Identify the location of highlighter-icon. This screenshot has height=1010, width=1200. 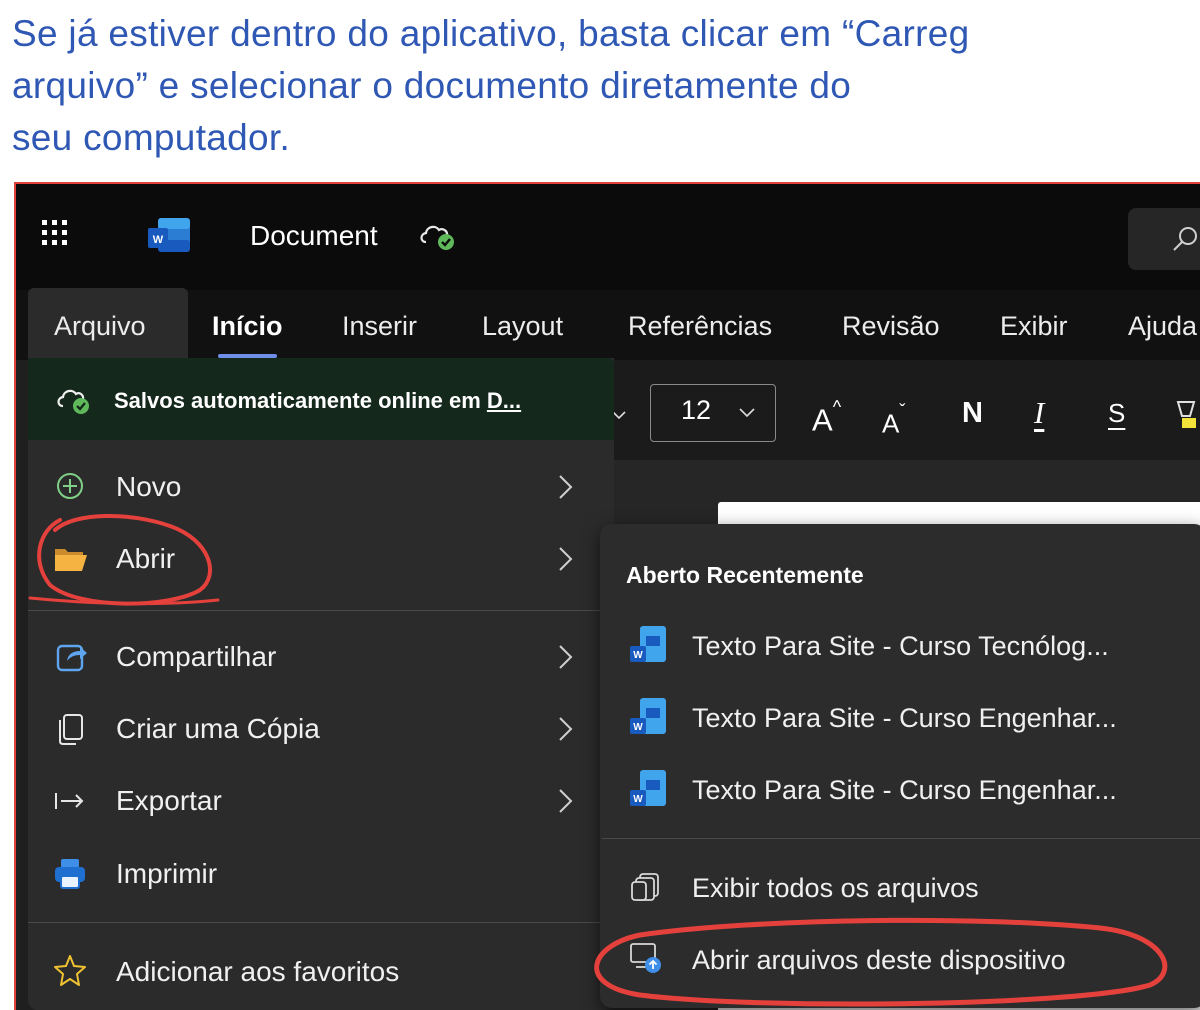
(1188, 415).